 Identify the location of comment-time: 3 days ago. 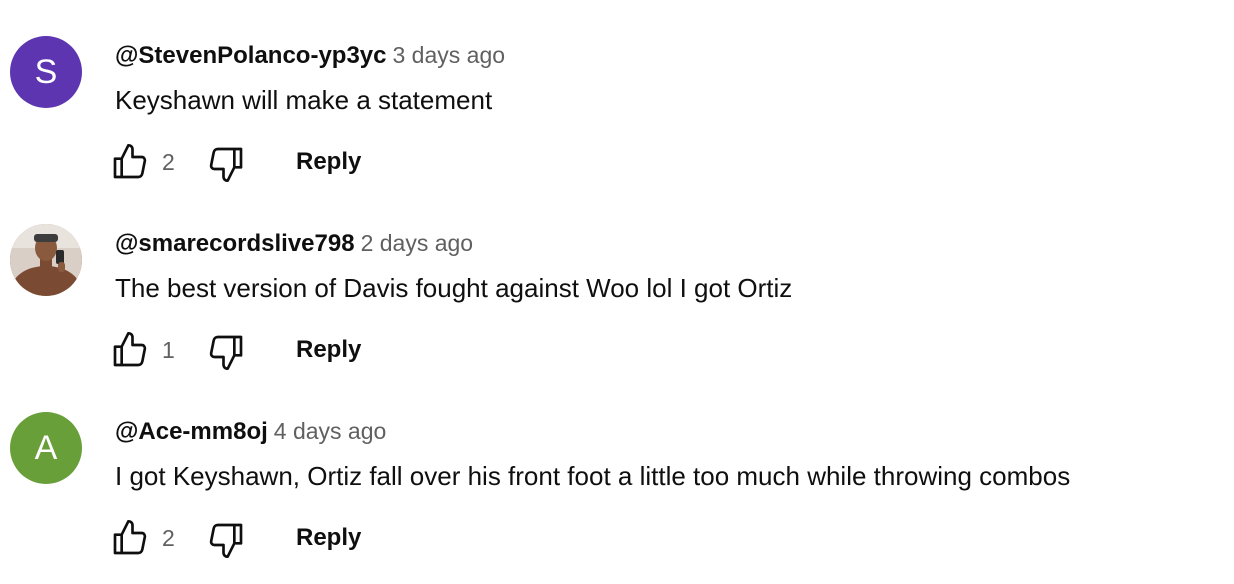
(449, 55).